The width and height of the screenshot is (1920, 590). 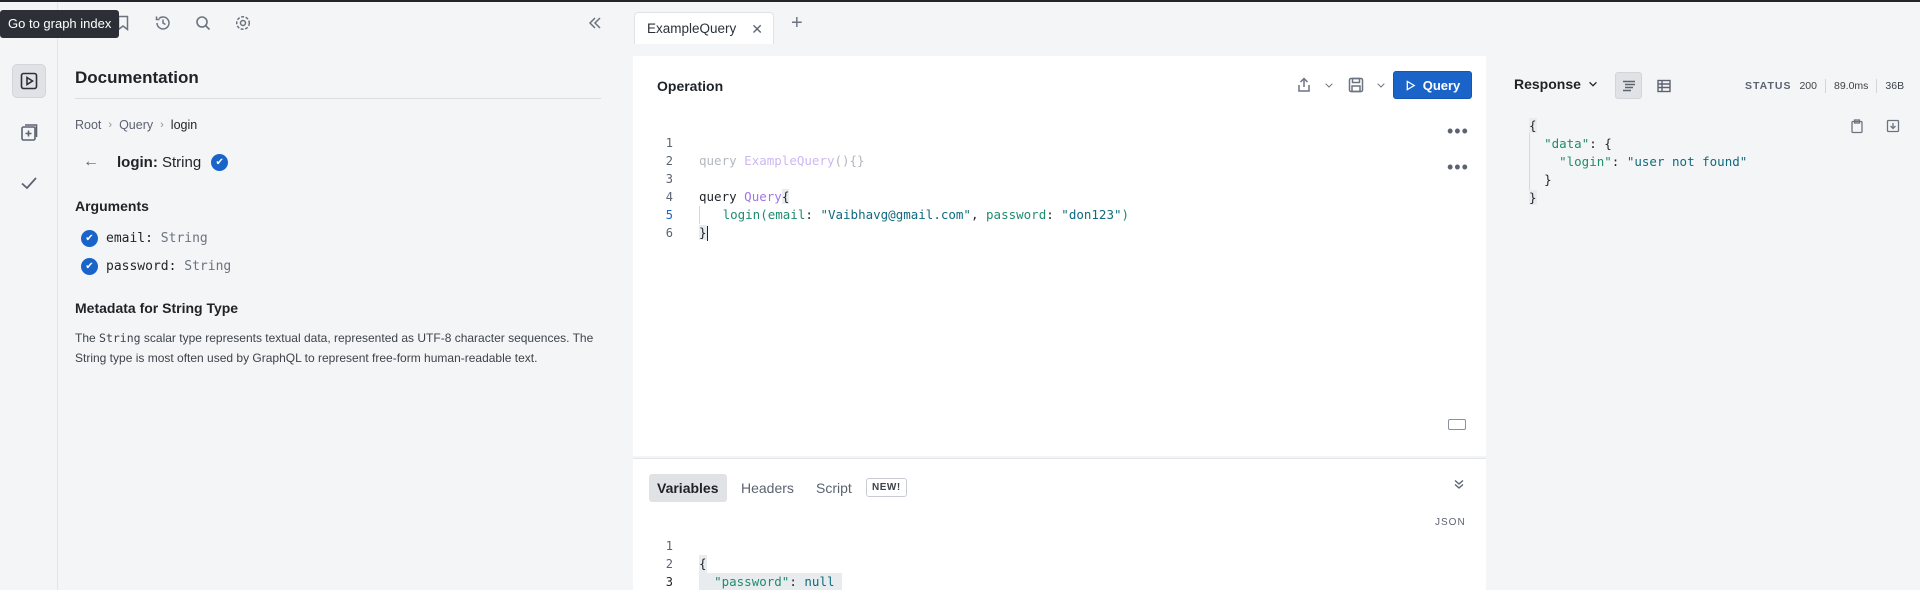 What do you see at coordinates (88, 125) in the screenshot?
I see `breadcrumb-root: Root` at bounding box center [88, 125].